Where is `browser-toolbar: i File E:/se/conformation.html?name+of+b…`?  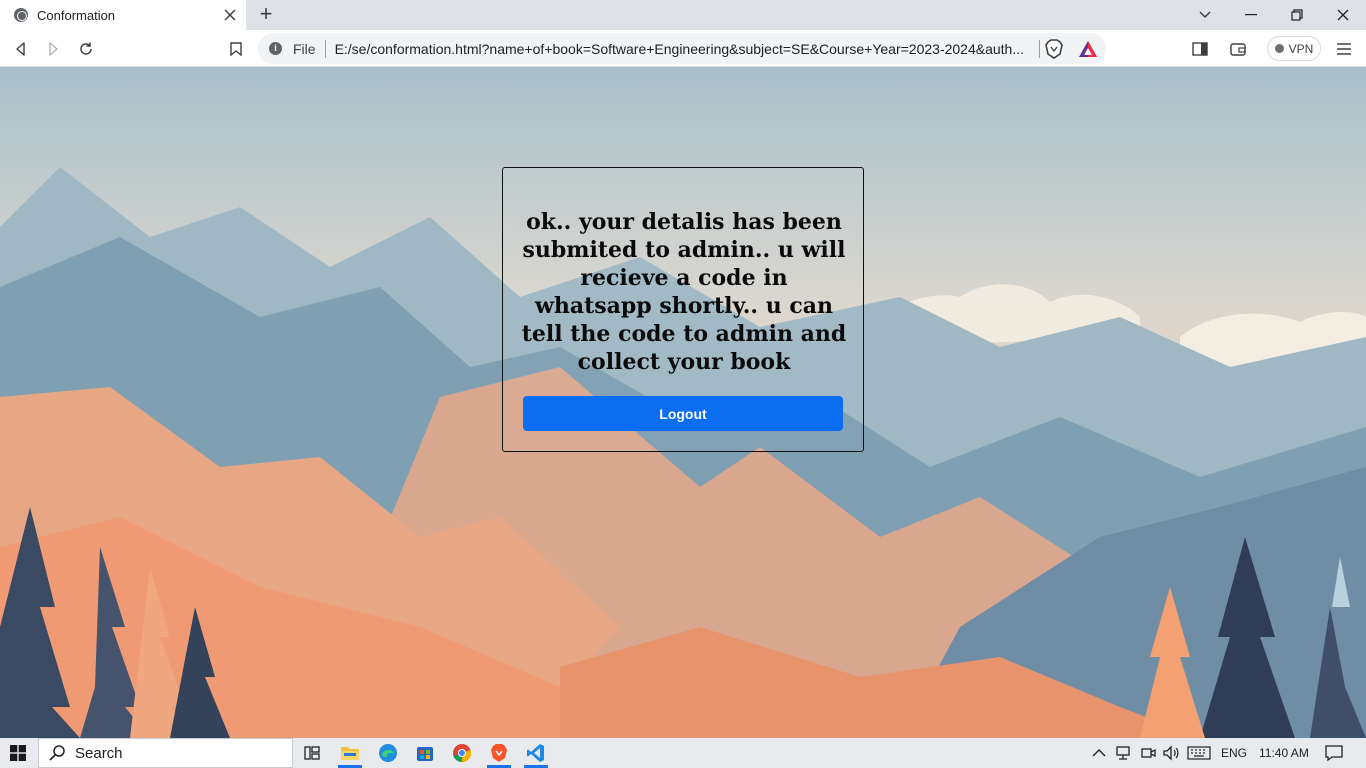
browser-toolbar: i File E:/se/conformation.html?name+of+b… is located at coordinates (683, 48).